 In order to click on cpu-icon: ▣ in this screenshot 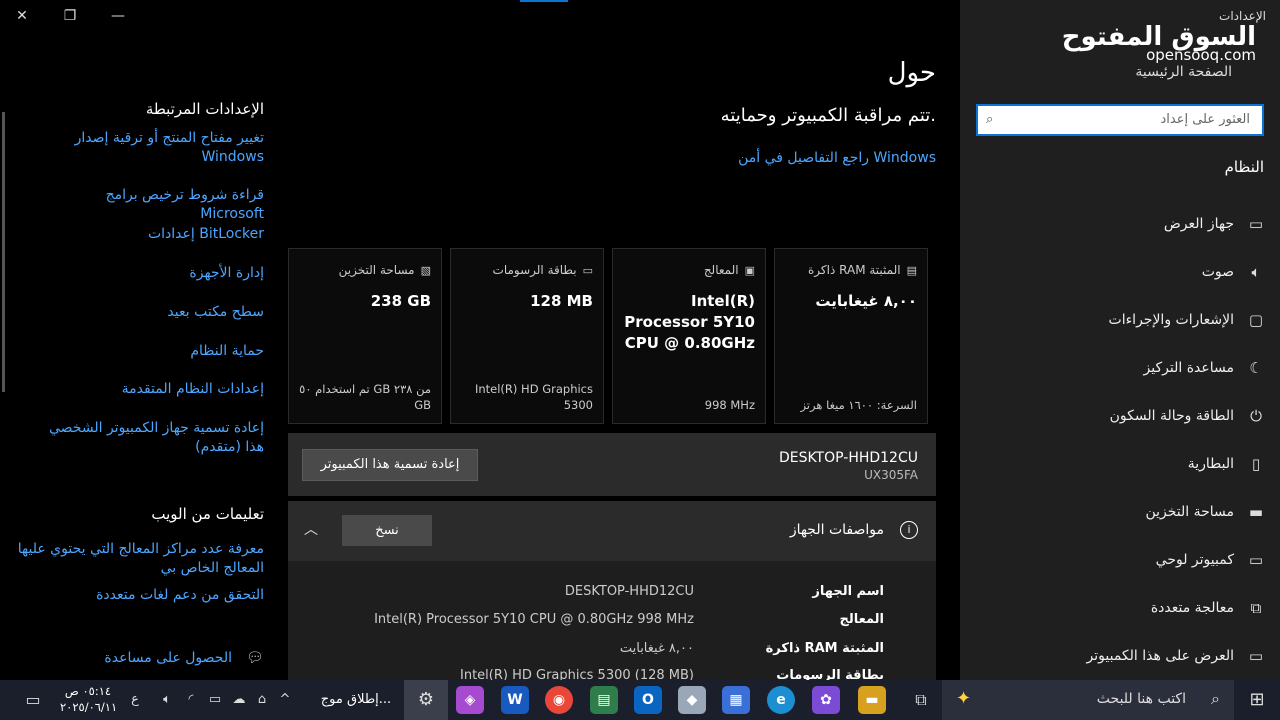, I will do `click(749, 270)`.